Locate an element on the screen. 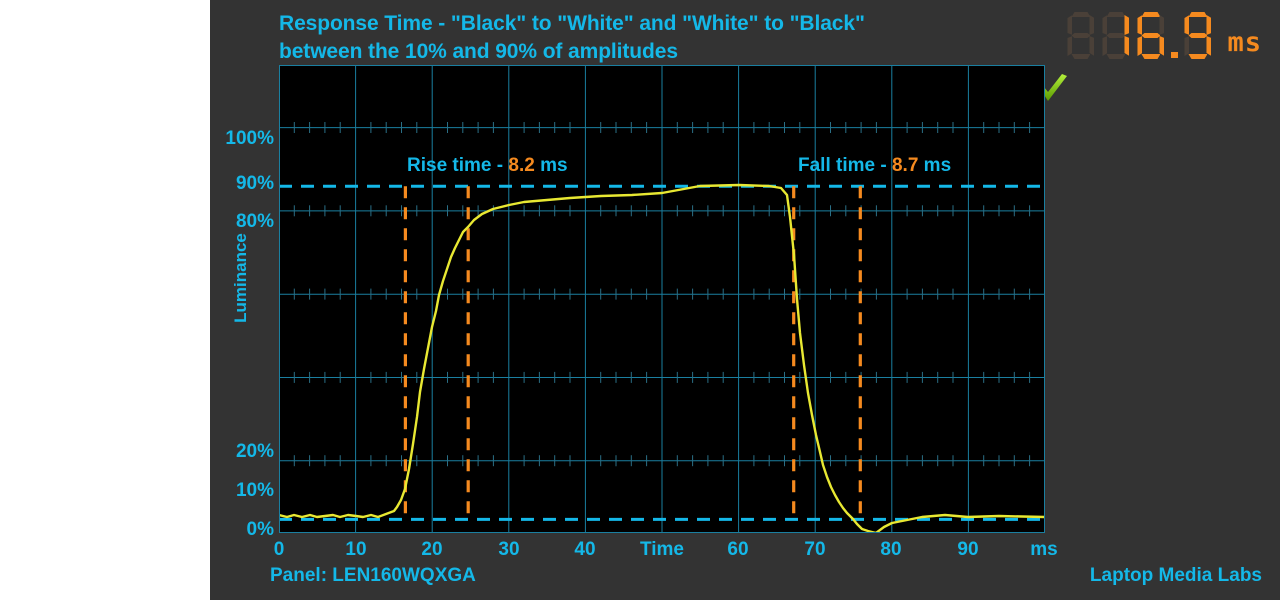 This screenshot has width=1280, height=600. y-tick-90: 90% is located at coordinates (254, 183).